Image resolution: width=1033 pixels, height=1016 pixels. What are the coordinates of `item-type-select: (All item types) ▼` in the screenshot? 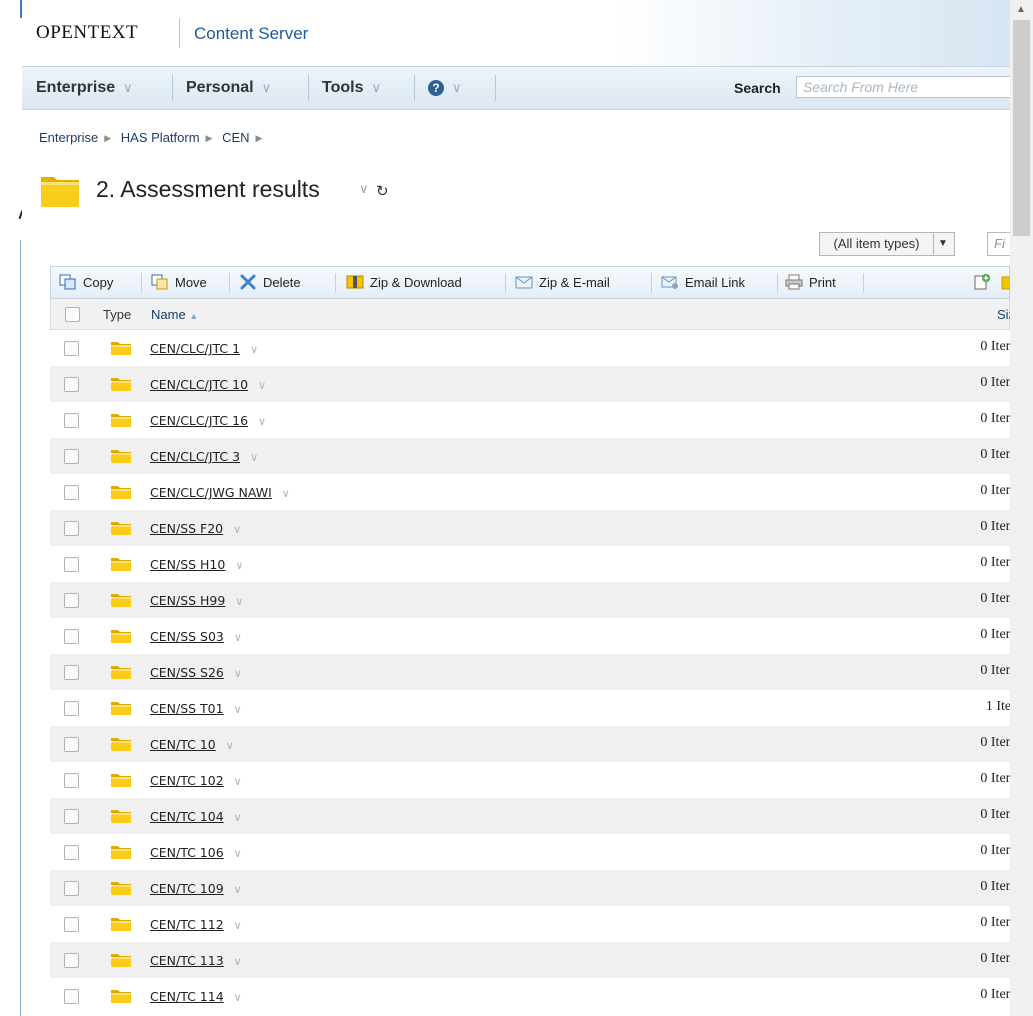 It's located at (887, 244).